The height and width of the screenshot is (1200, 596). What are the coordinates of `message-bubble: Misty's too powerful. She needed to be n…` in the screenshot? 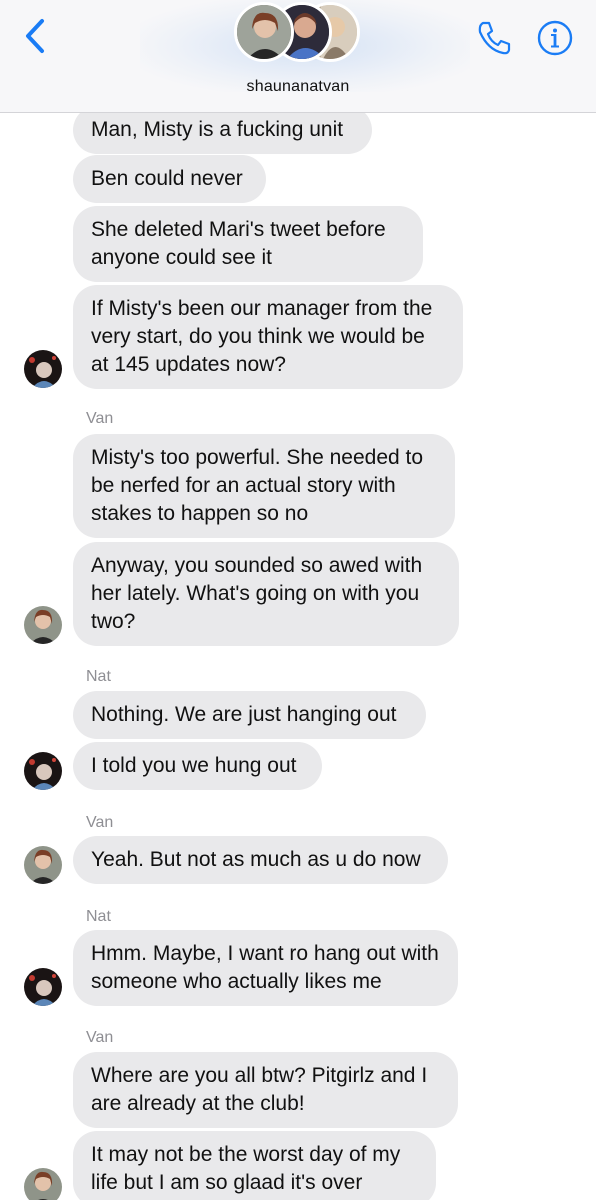 It's located at (264, 486).